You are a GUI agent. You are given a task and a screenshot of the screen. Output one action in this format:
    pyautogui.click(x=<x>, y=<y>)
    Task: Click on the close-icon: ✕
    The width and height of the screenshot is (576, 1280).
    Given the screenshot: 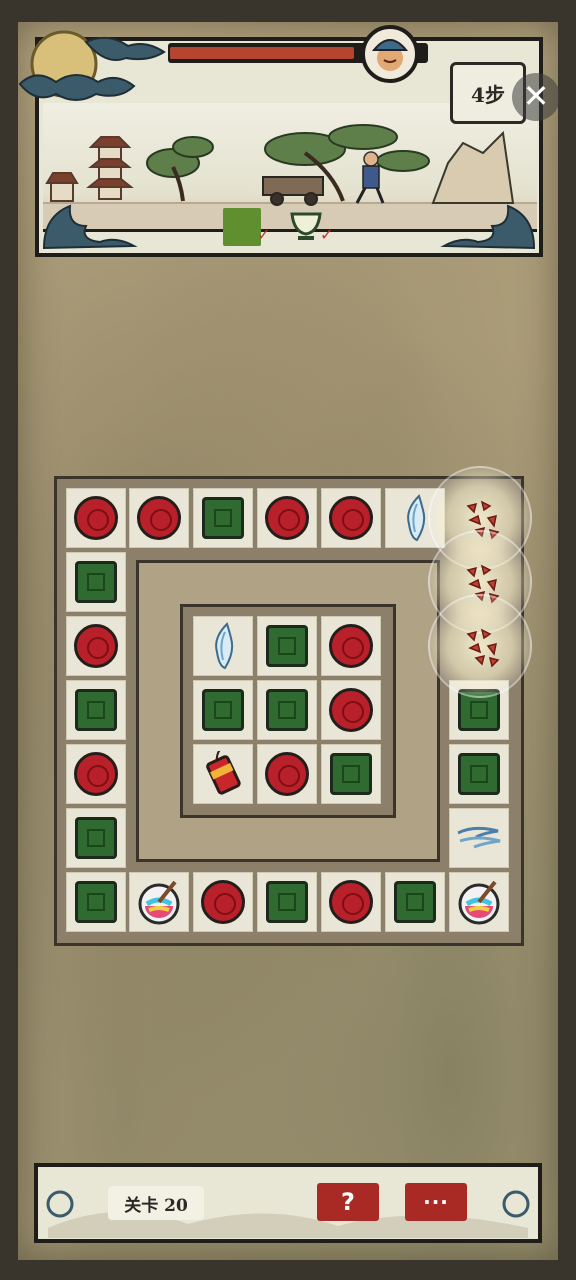 What is the action you would take?
    pyautogui.click(x=536, y=96)
    